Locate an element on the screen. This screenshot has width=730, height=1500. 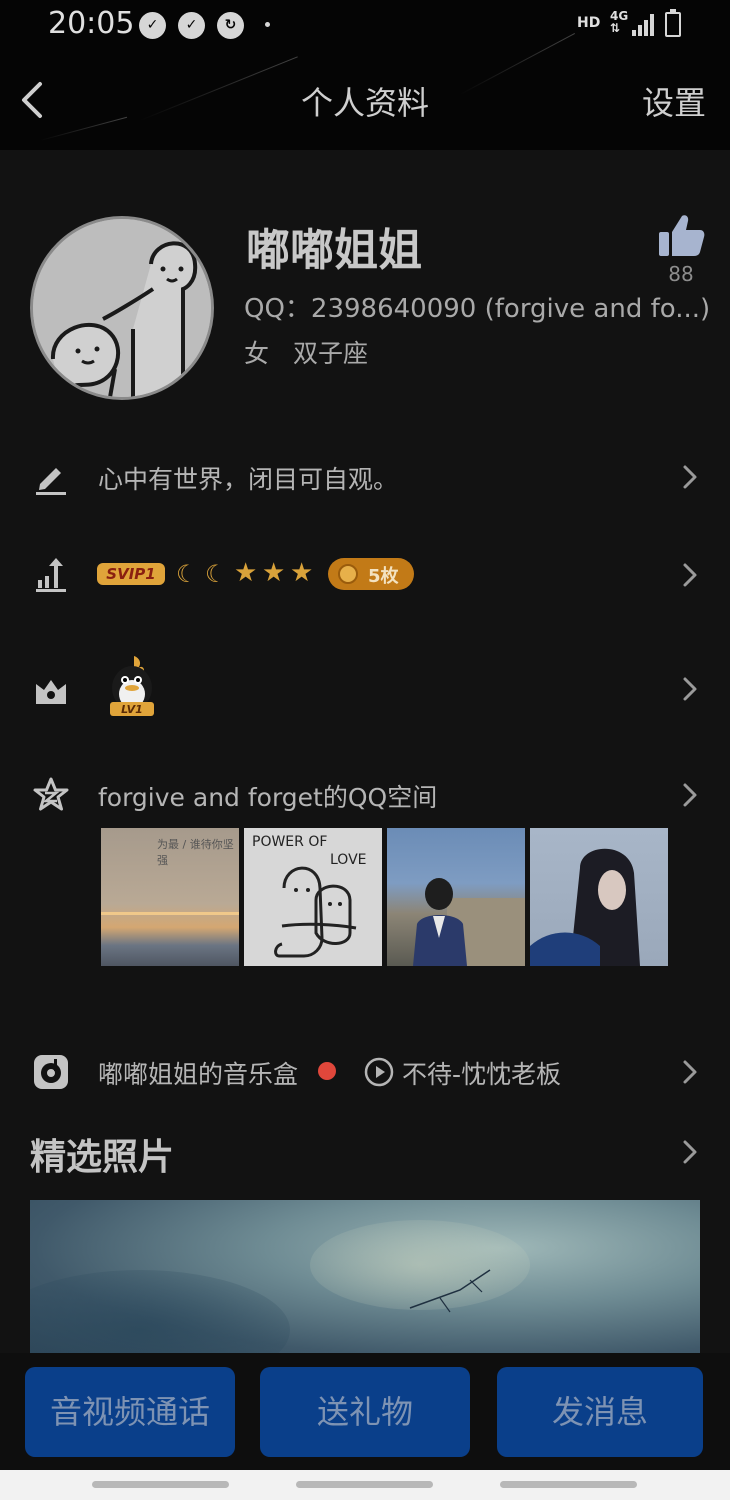
network-type-icon: 4G ⇅ is located at coordinates (619, 22).